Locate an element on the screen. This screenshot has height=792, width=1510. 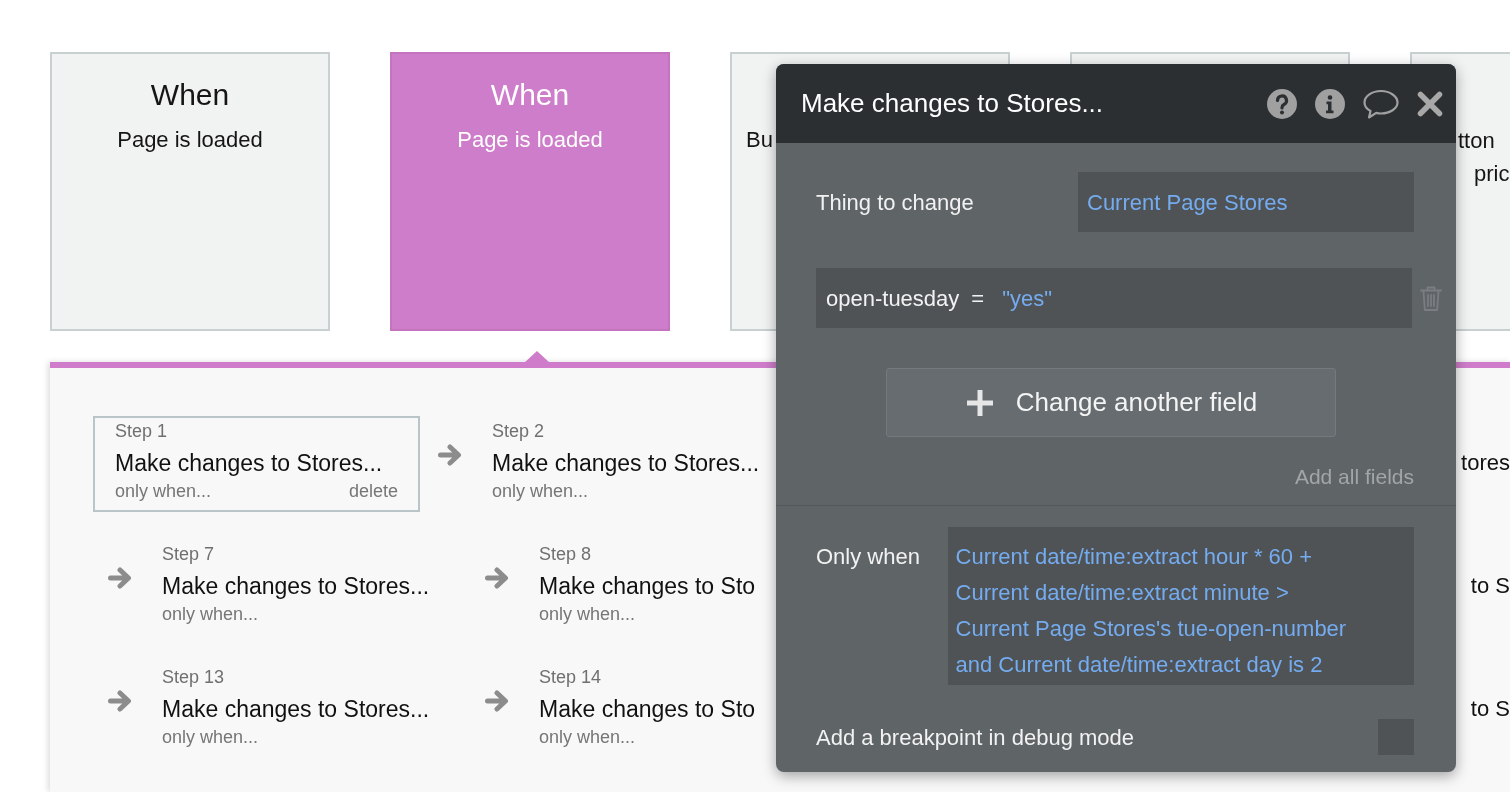
workflow-step: Step 1 Make changes to Stores... only when... delete is located at coordinates (256, 464).